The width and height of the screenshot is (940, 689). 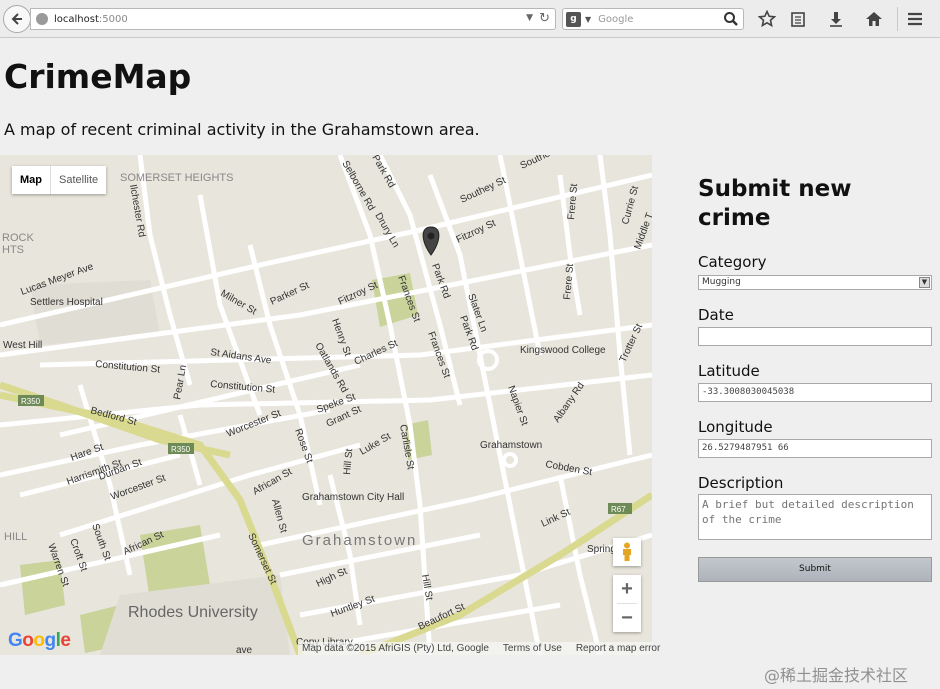 What do you see at coordinates (775, 203) in the screenshot?
I see `form-title: Submit new crime` at bounding box center [775, 203].